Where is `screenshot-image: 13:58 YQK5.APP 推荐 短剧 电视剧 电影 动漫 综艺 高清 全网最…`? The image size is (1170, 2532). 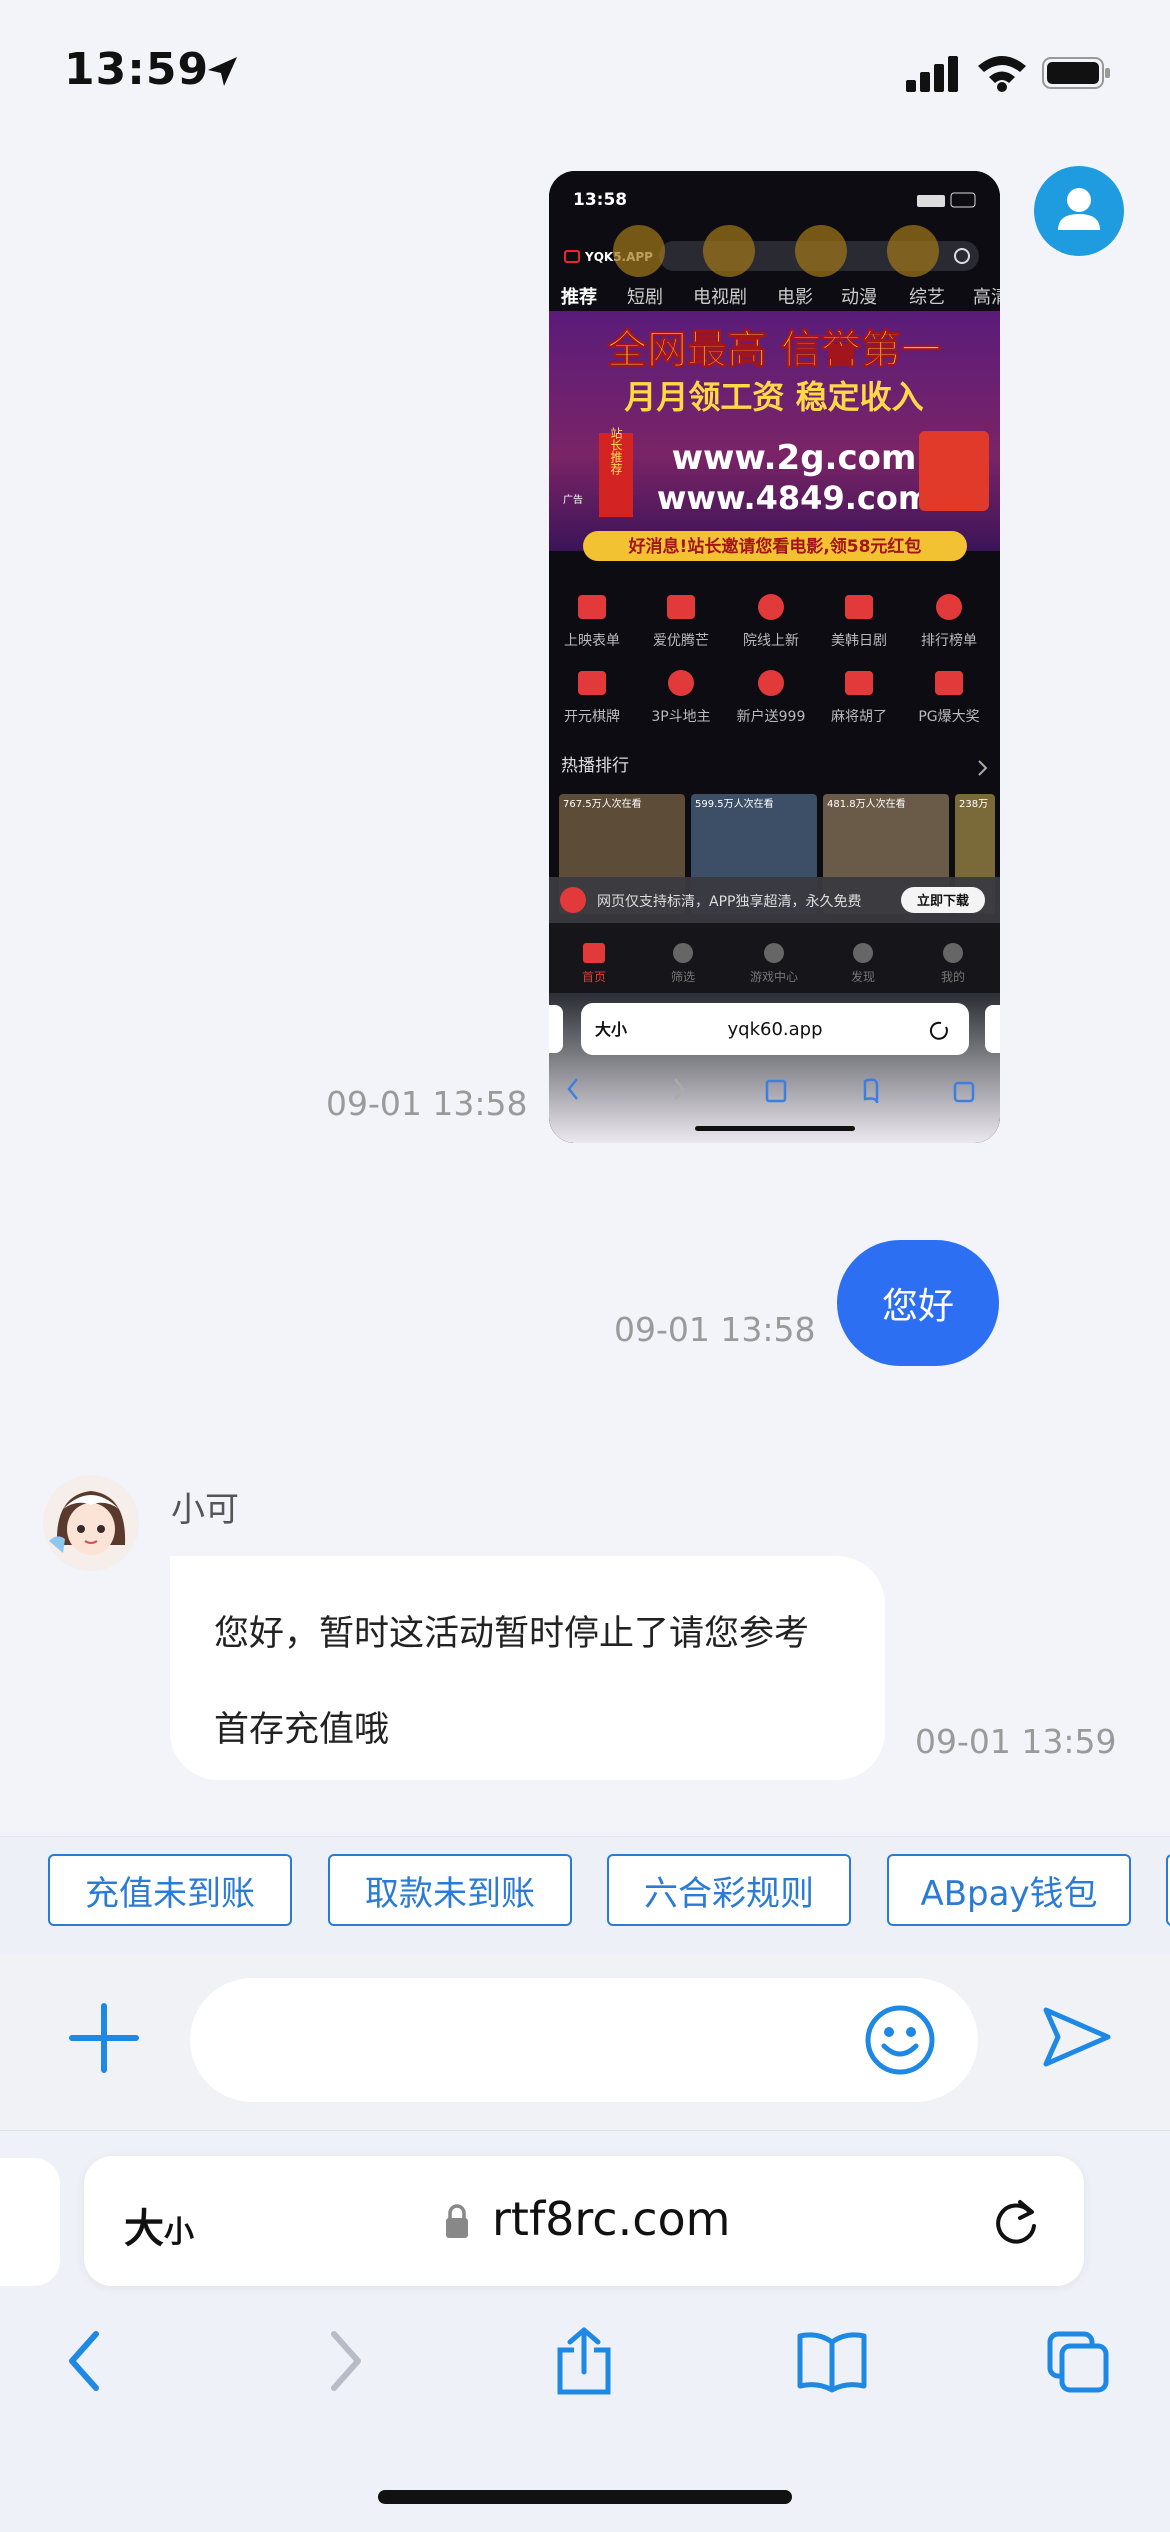
screenshot-image: 13:58 YQK5.APP 推荐 短剧 电视剧 电影 动漫 综艺 高清 全网最… is located at coordinates (774, 657).